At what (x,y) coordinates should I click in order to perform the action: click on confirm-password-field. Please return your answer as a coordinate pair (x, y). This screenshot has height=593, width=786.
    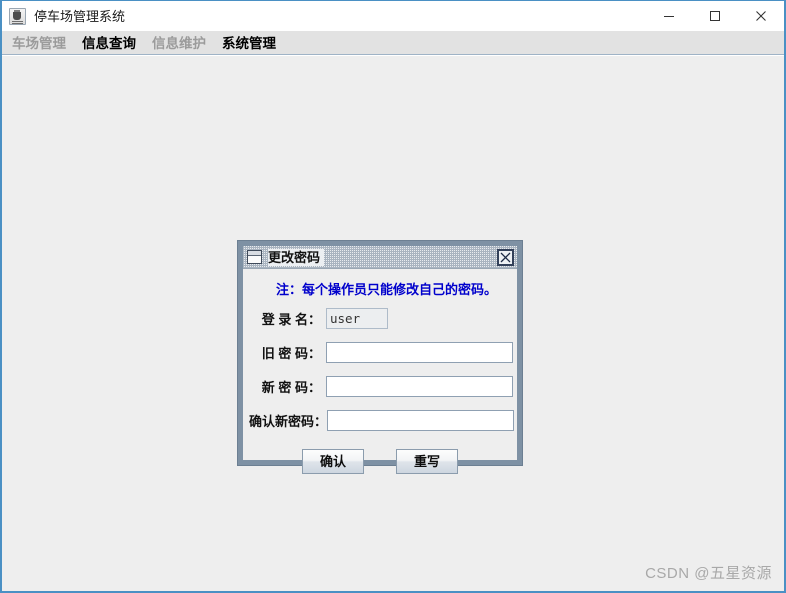
    Looking at the image, I should click on (420, 420).